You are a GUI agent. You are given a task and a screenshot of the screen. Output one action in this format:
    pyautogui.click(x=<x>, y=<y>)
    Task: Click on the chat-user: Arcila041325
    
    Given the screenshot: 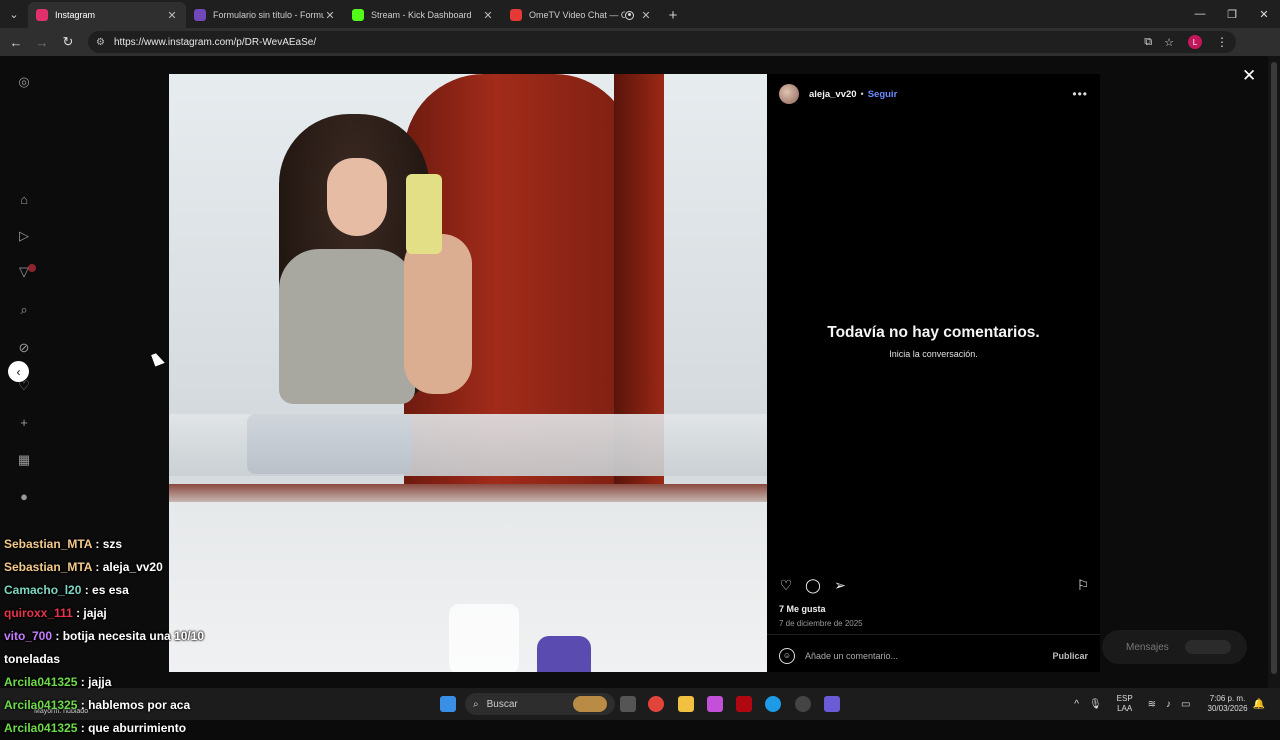 What is the action you would take?
    pyautogui.click(x=41, y=705)
    